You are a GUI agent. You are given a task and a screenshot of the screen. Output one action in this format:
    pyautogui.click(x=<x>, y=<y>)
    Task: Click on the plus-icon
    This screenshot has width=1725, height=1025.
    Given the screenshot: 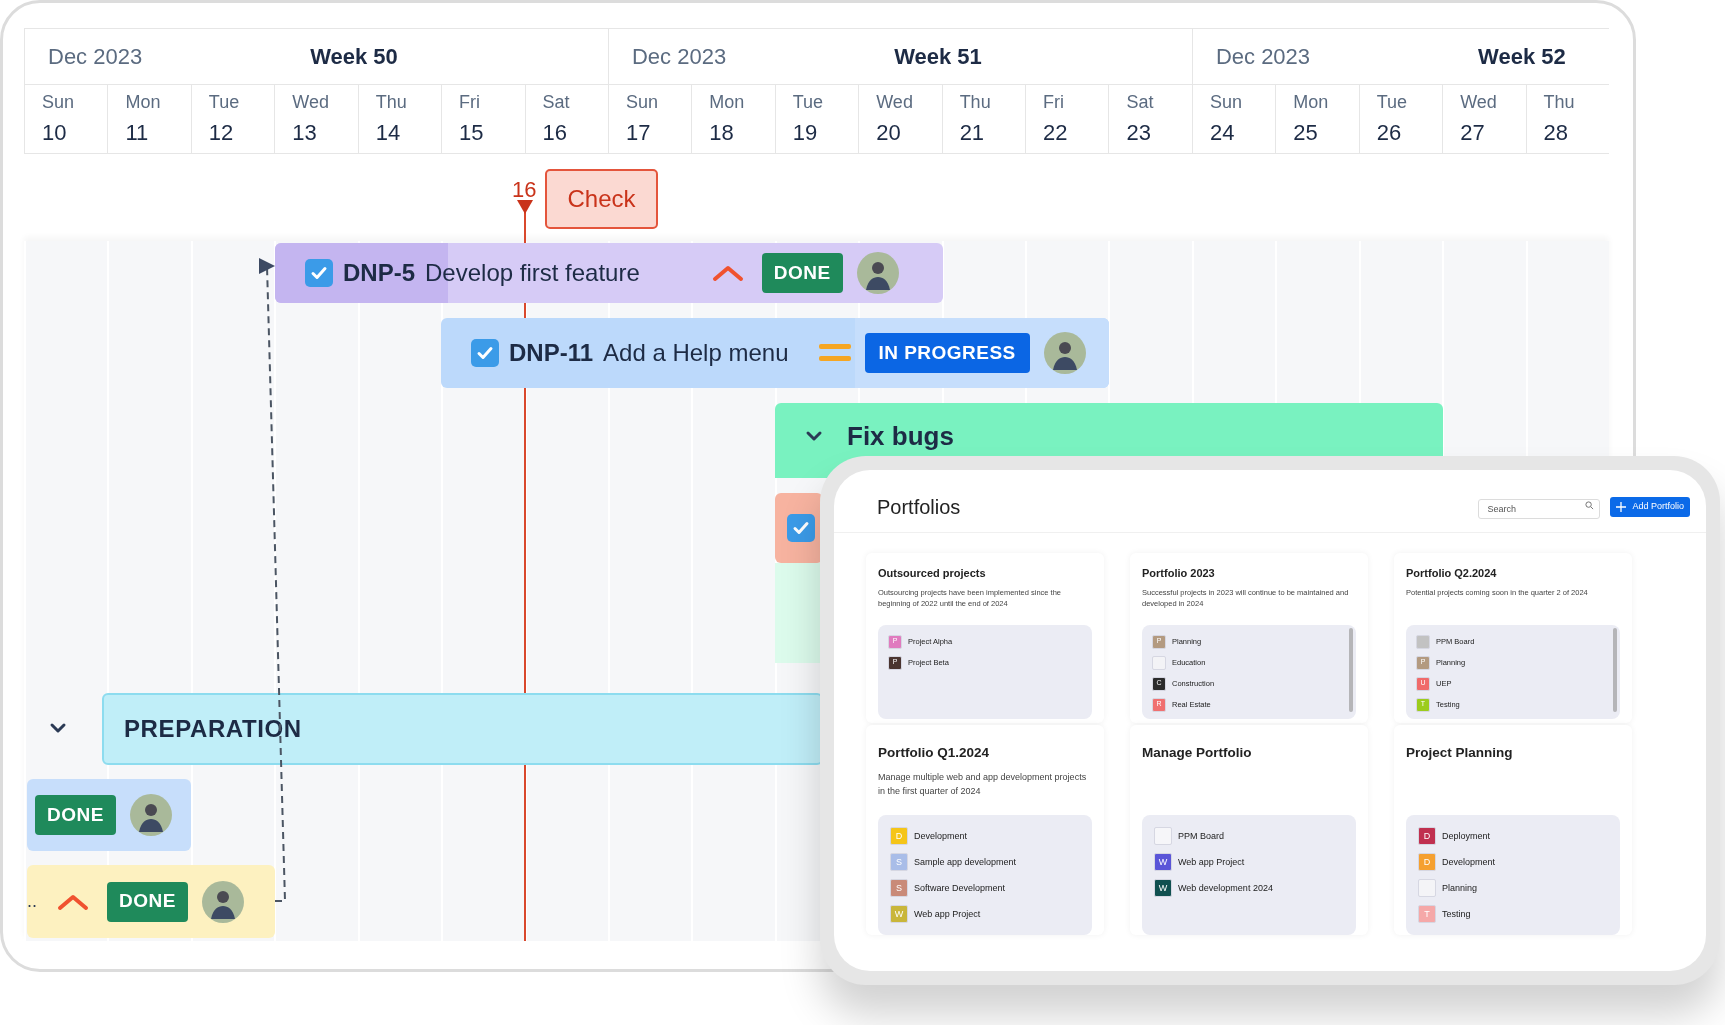 What is the action you would take?
    pyautogui.click(x=1621, y=507)
    